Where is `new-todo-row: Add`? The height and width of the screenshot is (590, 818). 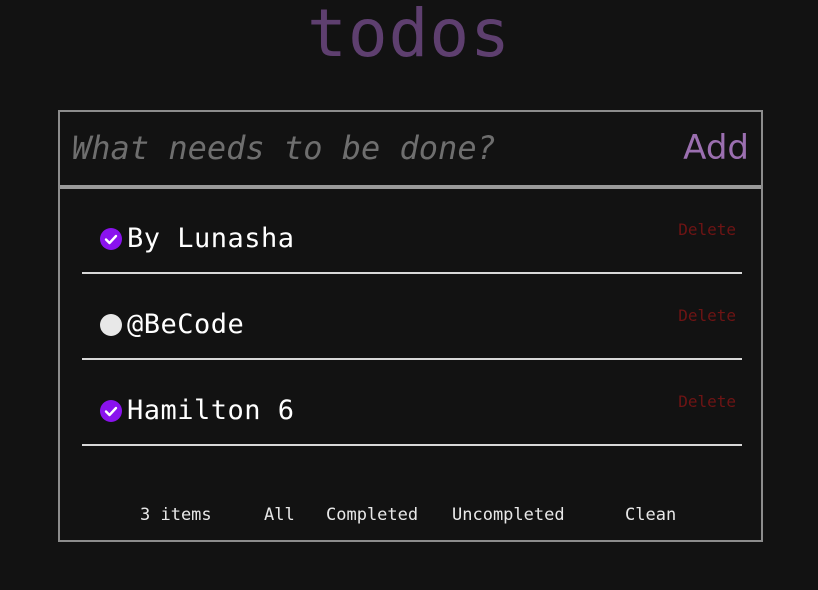 new-todo-row: Add is located at coordinates (410, 150).